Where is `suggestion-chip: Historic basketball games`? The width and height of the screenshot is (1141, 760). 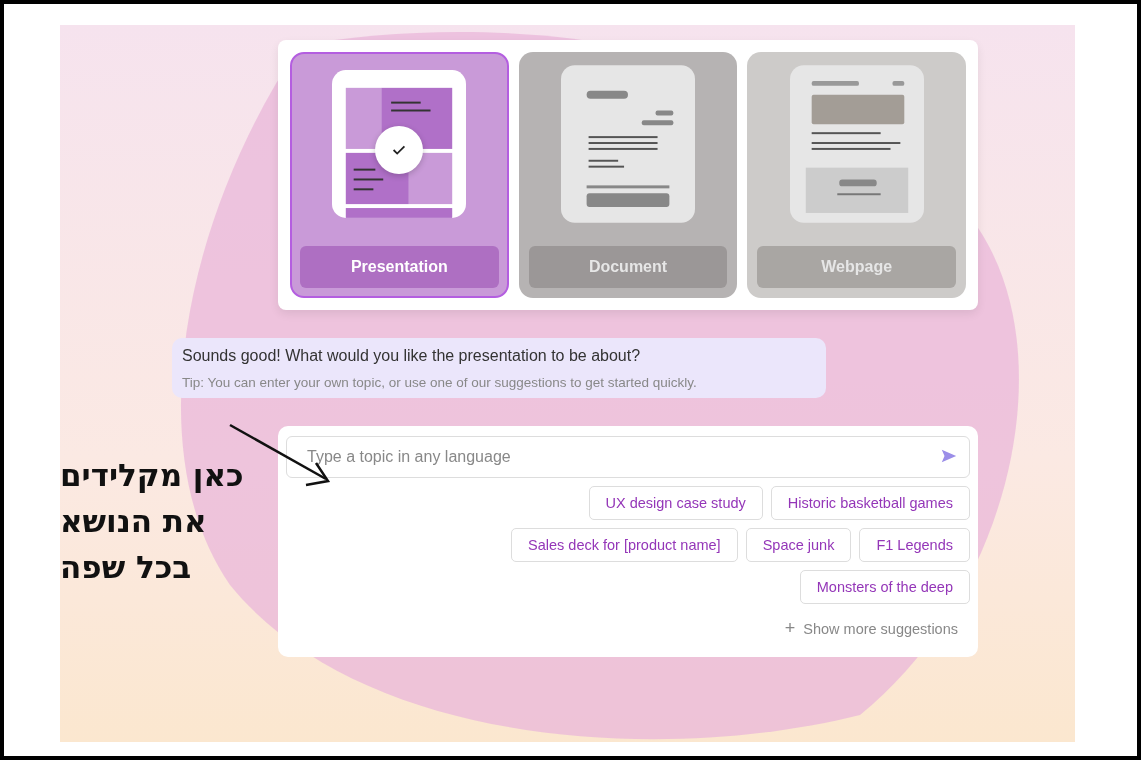
suggestion-chip: Historic basketball games is located at coordinates (870, 503).